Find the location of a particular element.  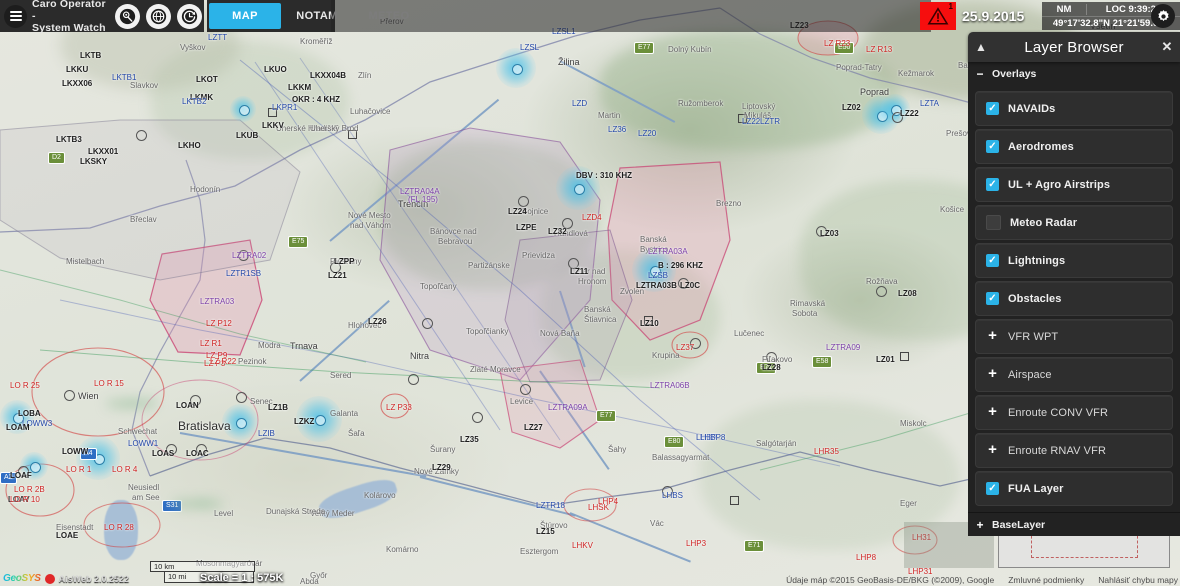

layer-row-aerodromes: ✓ Aerodromes is located at coordinates (1074, 146).